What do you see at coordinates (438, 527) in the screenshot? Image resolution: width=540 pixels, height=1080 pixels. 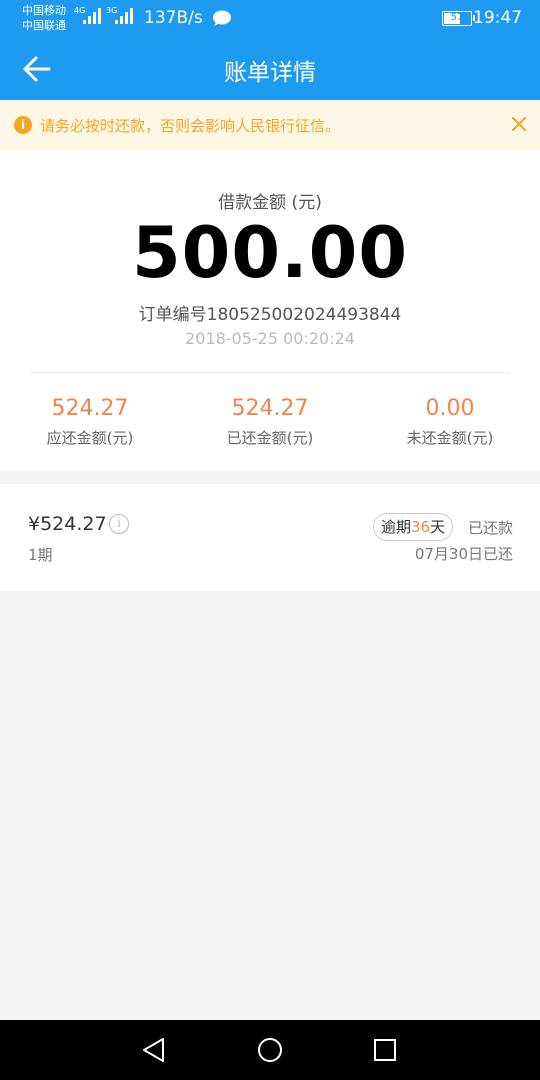 I see `overdue-suffix: 天` at bounding box center [438, 527].